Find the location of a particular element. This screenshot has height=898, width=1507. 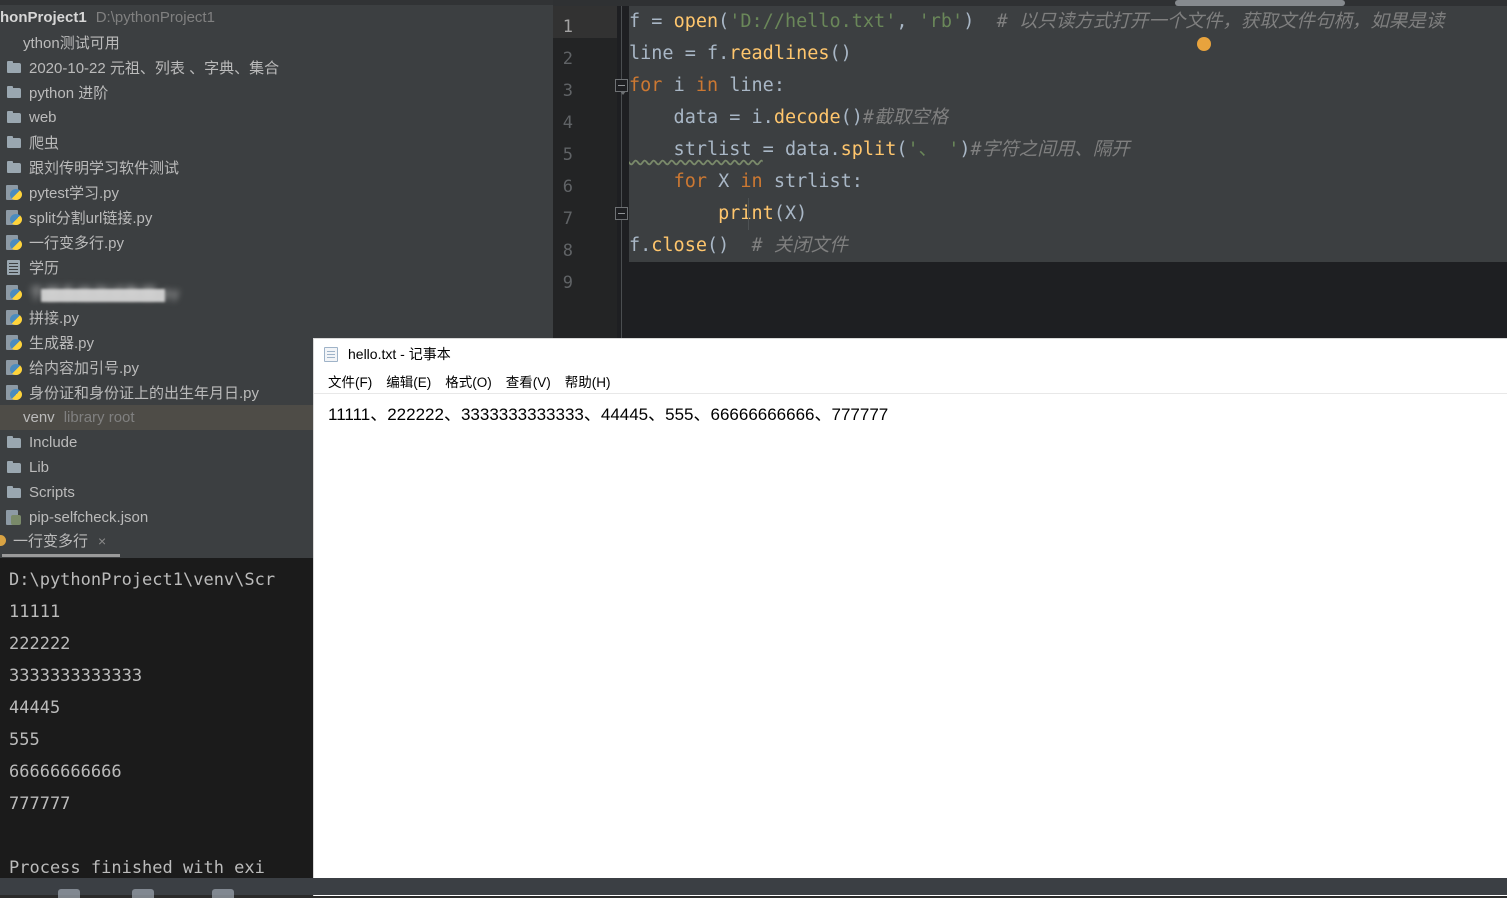

line-number: 1 is located at coordinates (567, 27).